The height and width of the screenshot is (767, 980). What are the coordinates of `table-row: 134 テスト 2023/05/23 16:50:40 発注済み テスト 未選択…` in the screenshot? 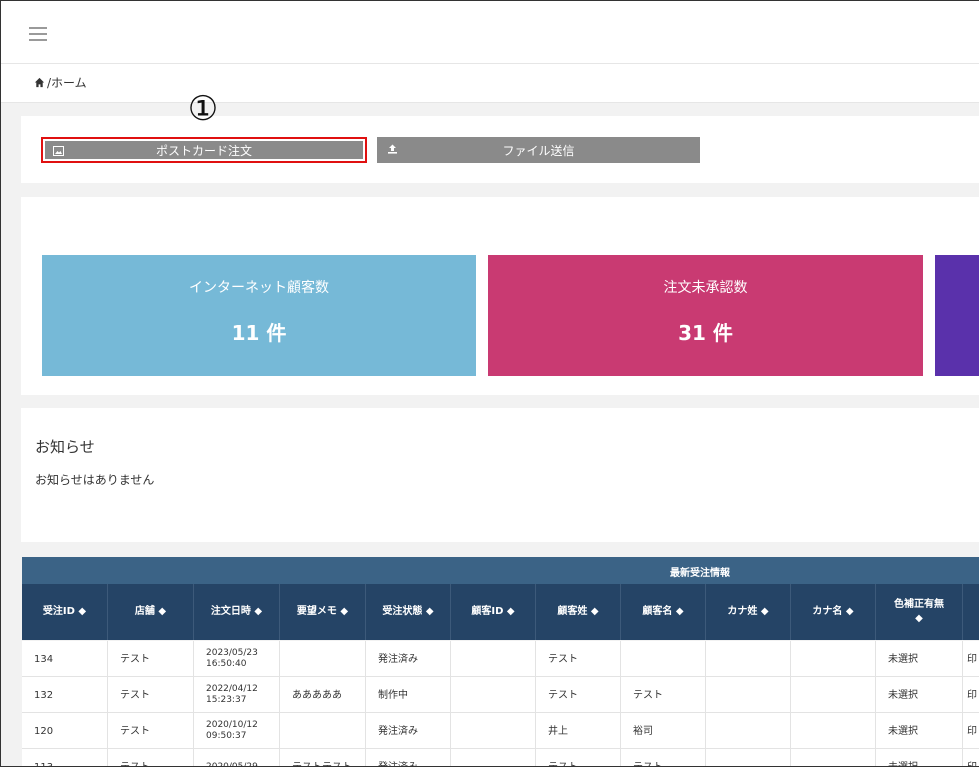 It's located at (500, 659).